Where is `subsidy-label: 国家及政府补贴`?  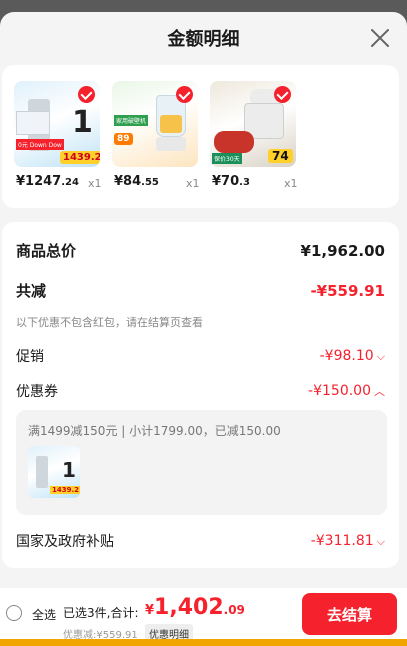 subsidy-label: 国家及政府补贴 is located at coordinates (65, 542).